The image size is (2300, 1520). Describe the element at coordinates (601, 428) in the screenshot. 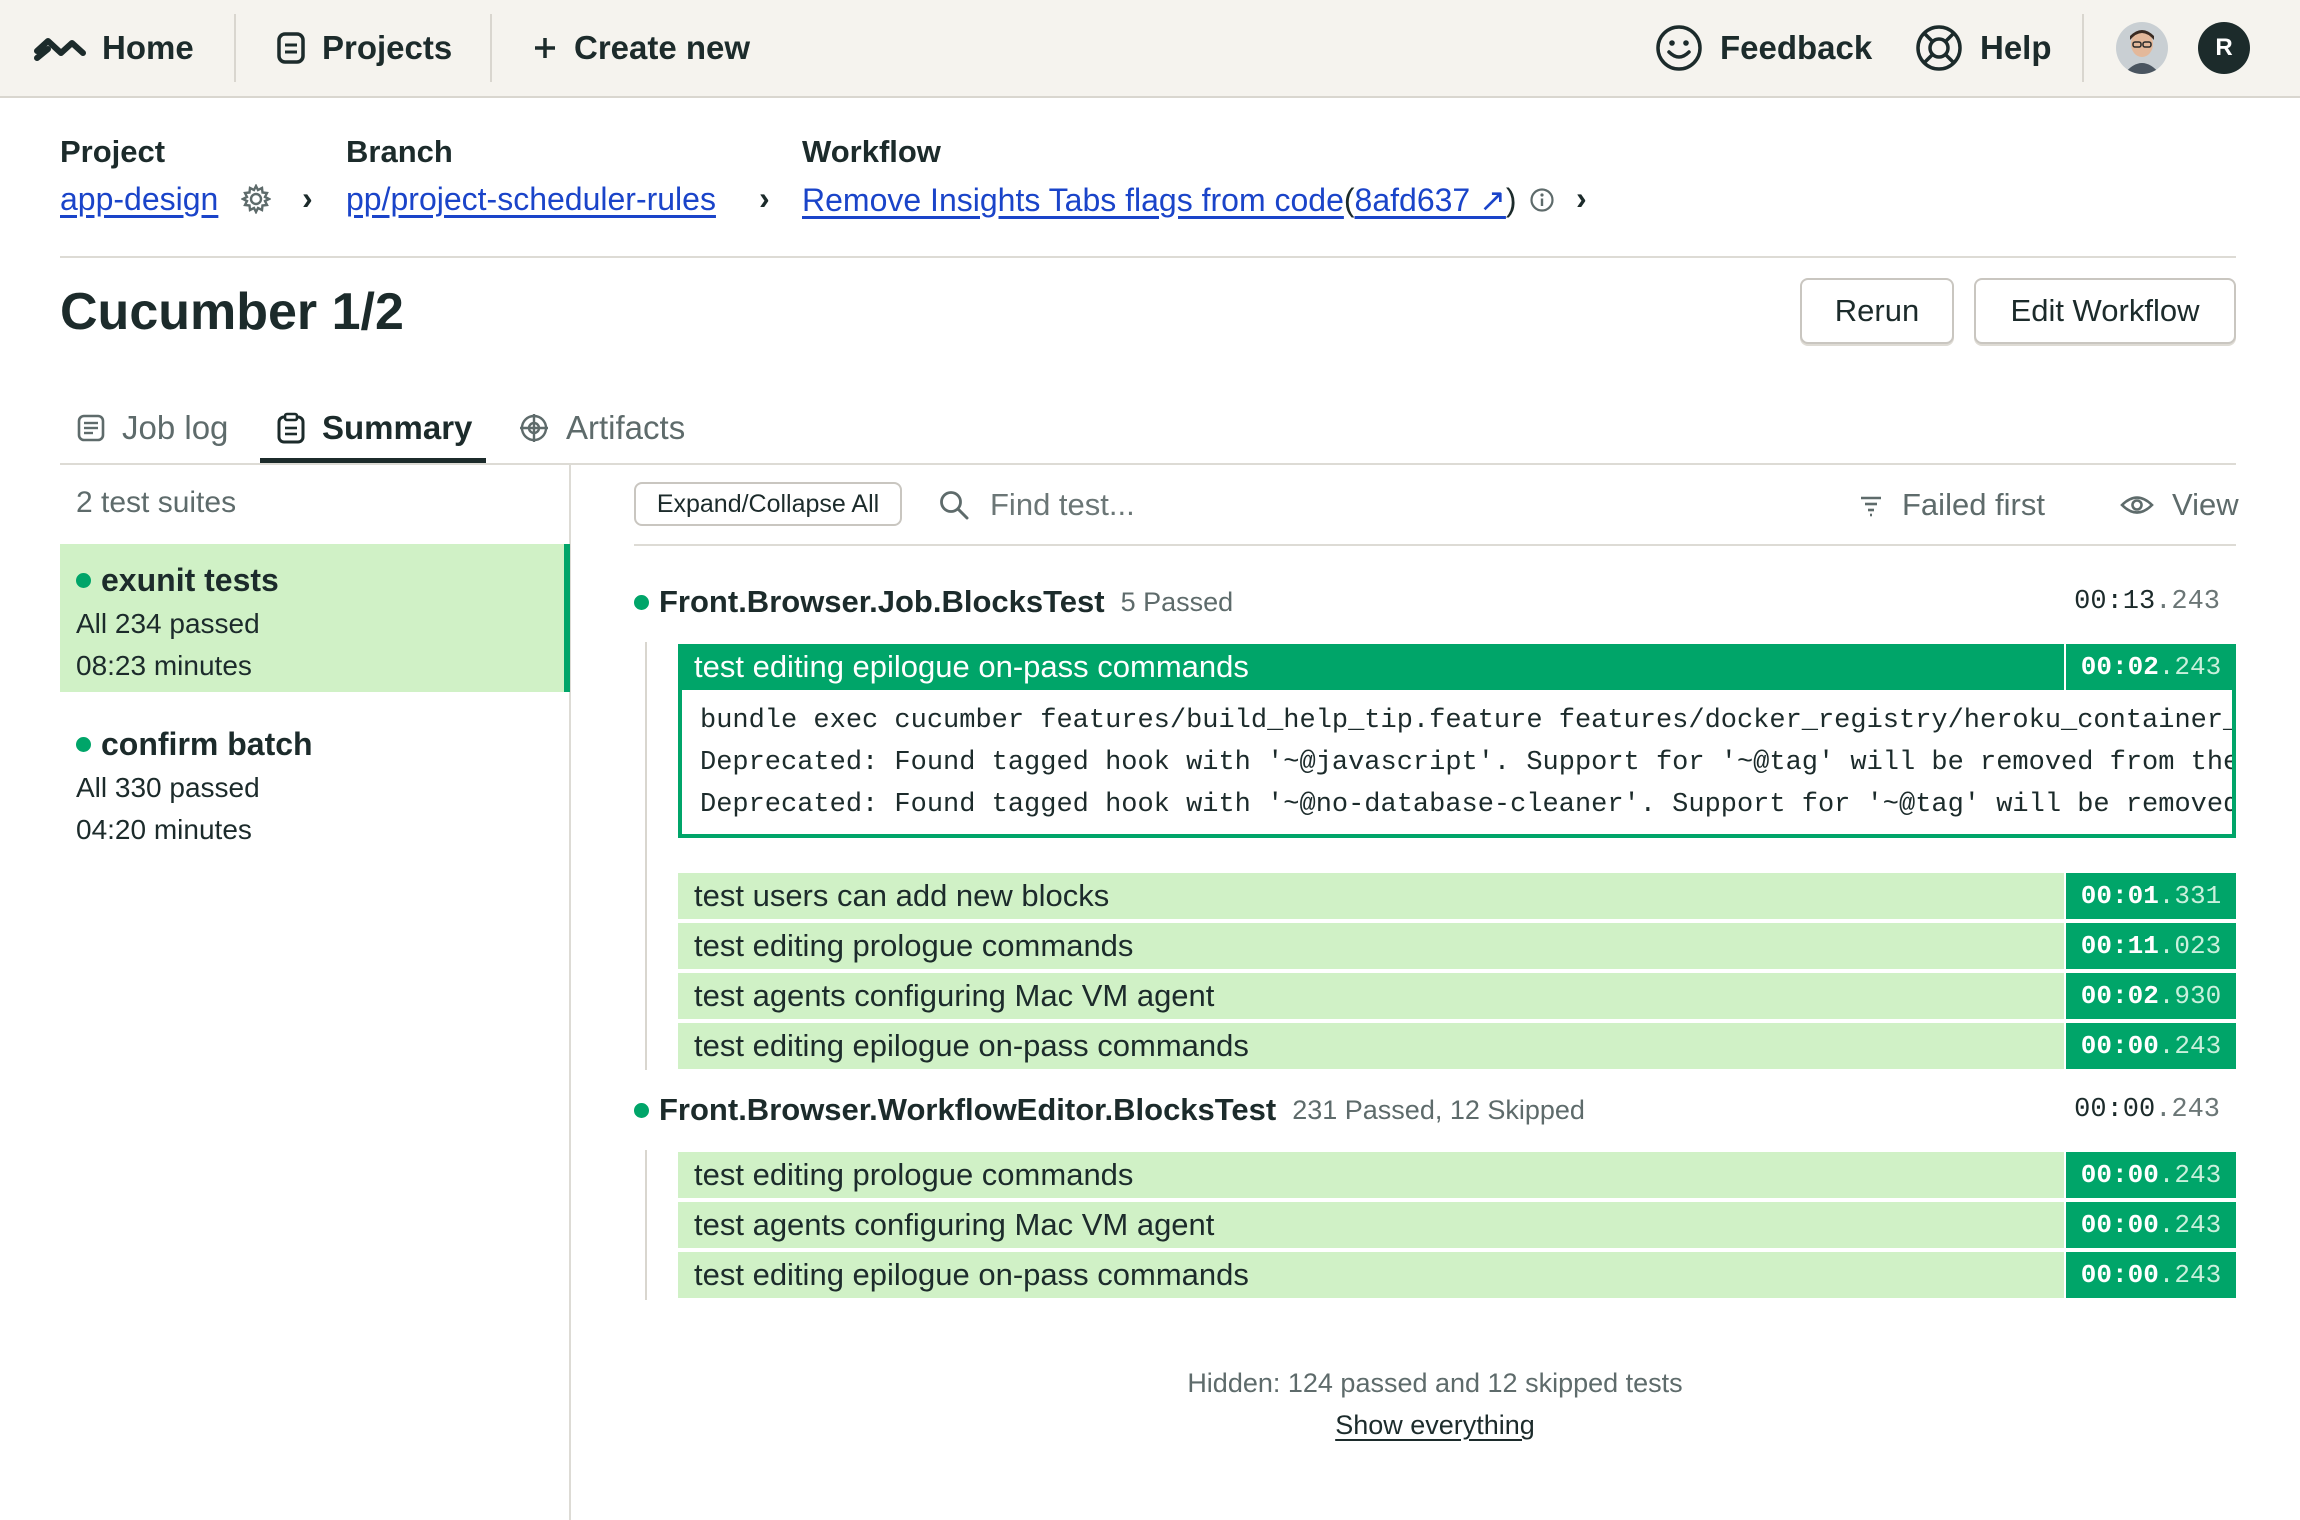

I see `tab-artifacts: Artifacts` at that location.